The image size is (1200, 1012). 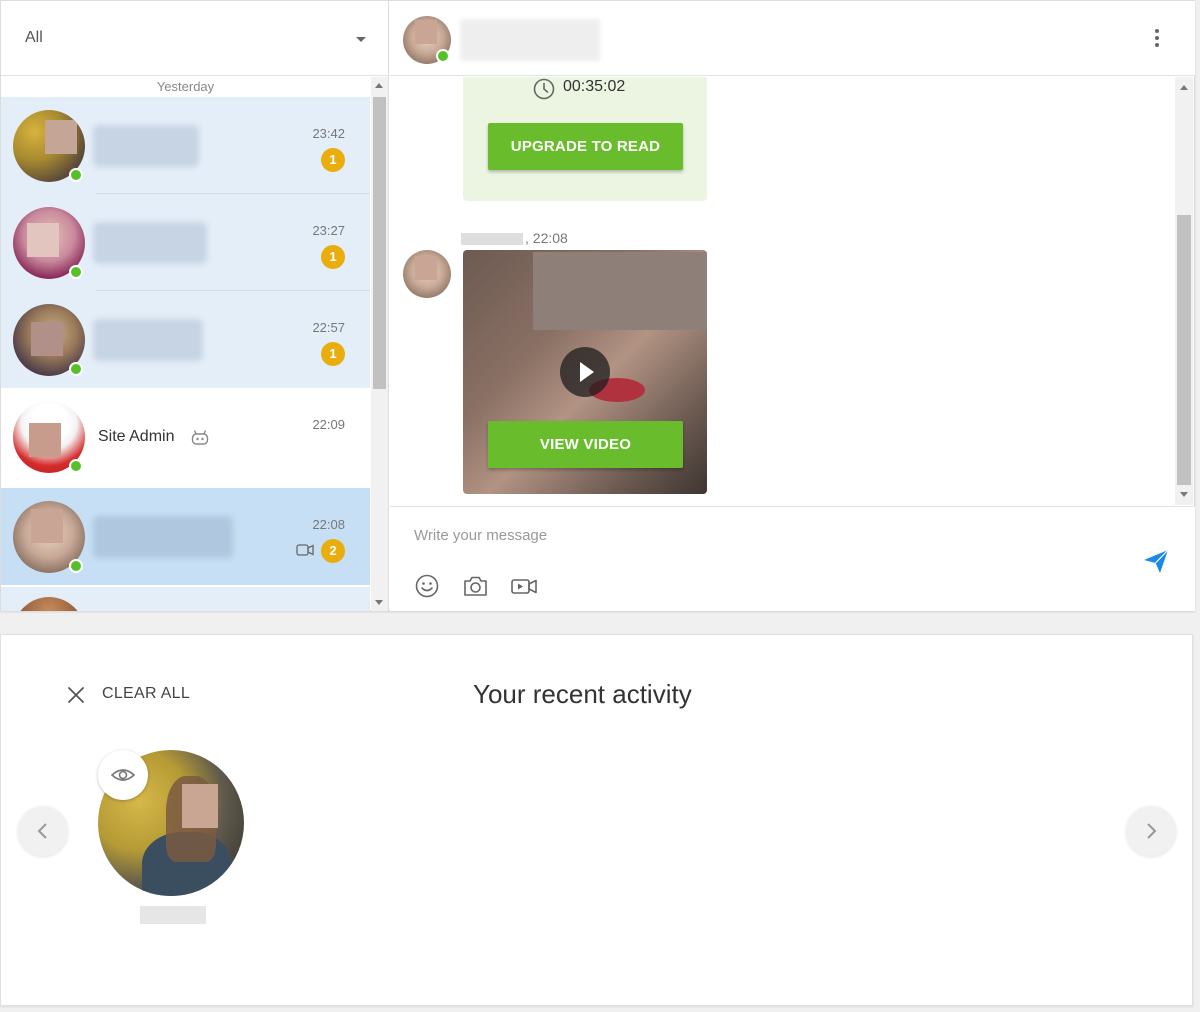 What do you see at coordinates (361, 39) in the screenshot?
I see `caret-down-icon` at bounding box center [361, 39].